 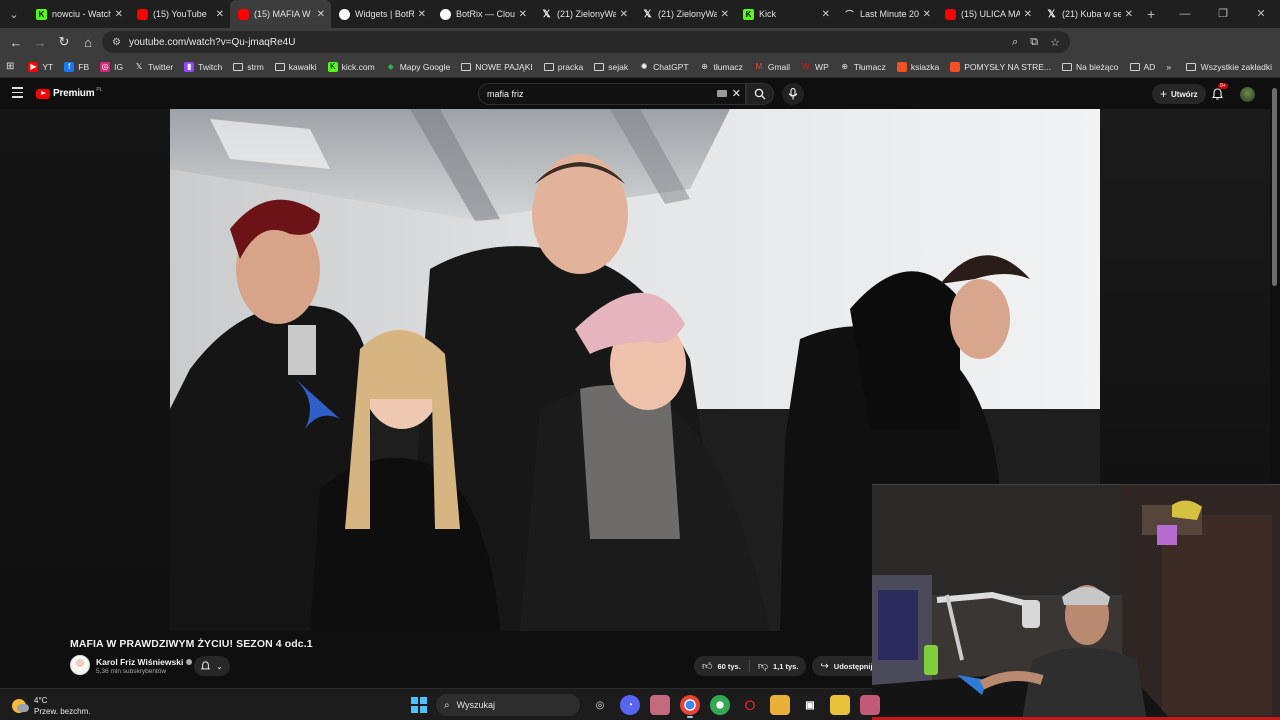 I want to click on bookmark-item: sejak, so click(x=611, y=67).